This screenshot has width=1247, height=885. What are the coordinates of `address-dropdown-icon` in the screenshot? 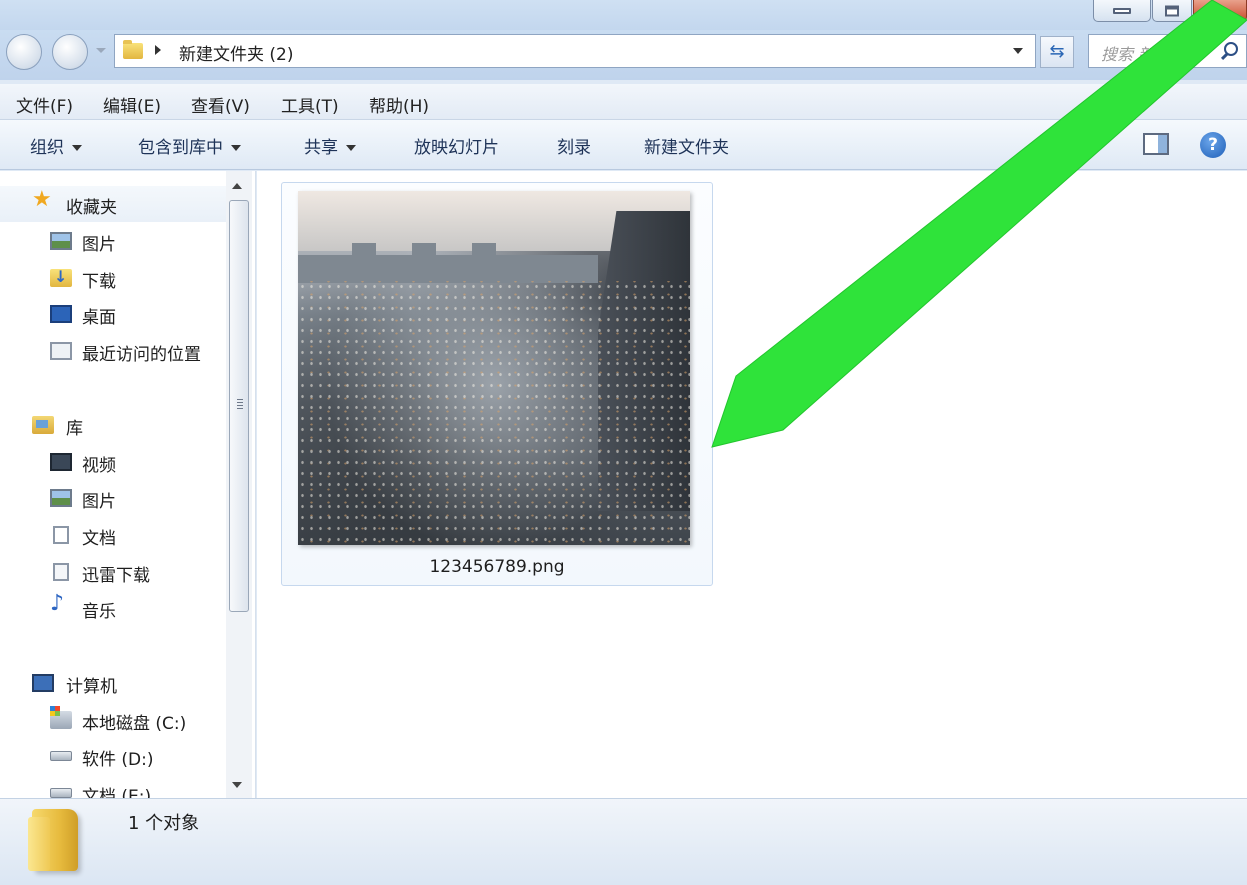 It's located at (1018, 51).